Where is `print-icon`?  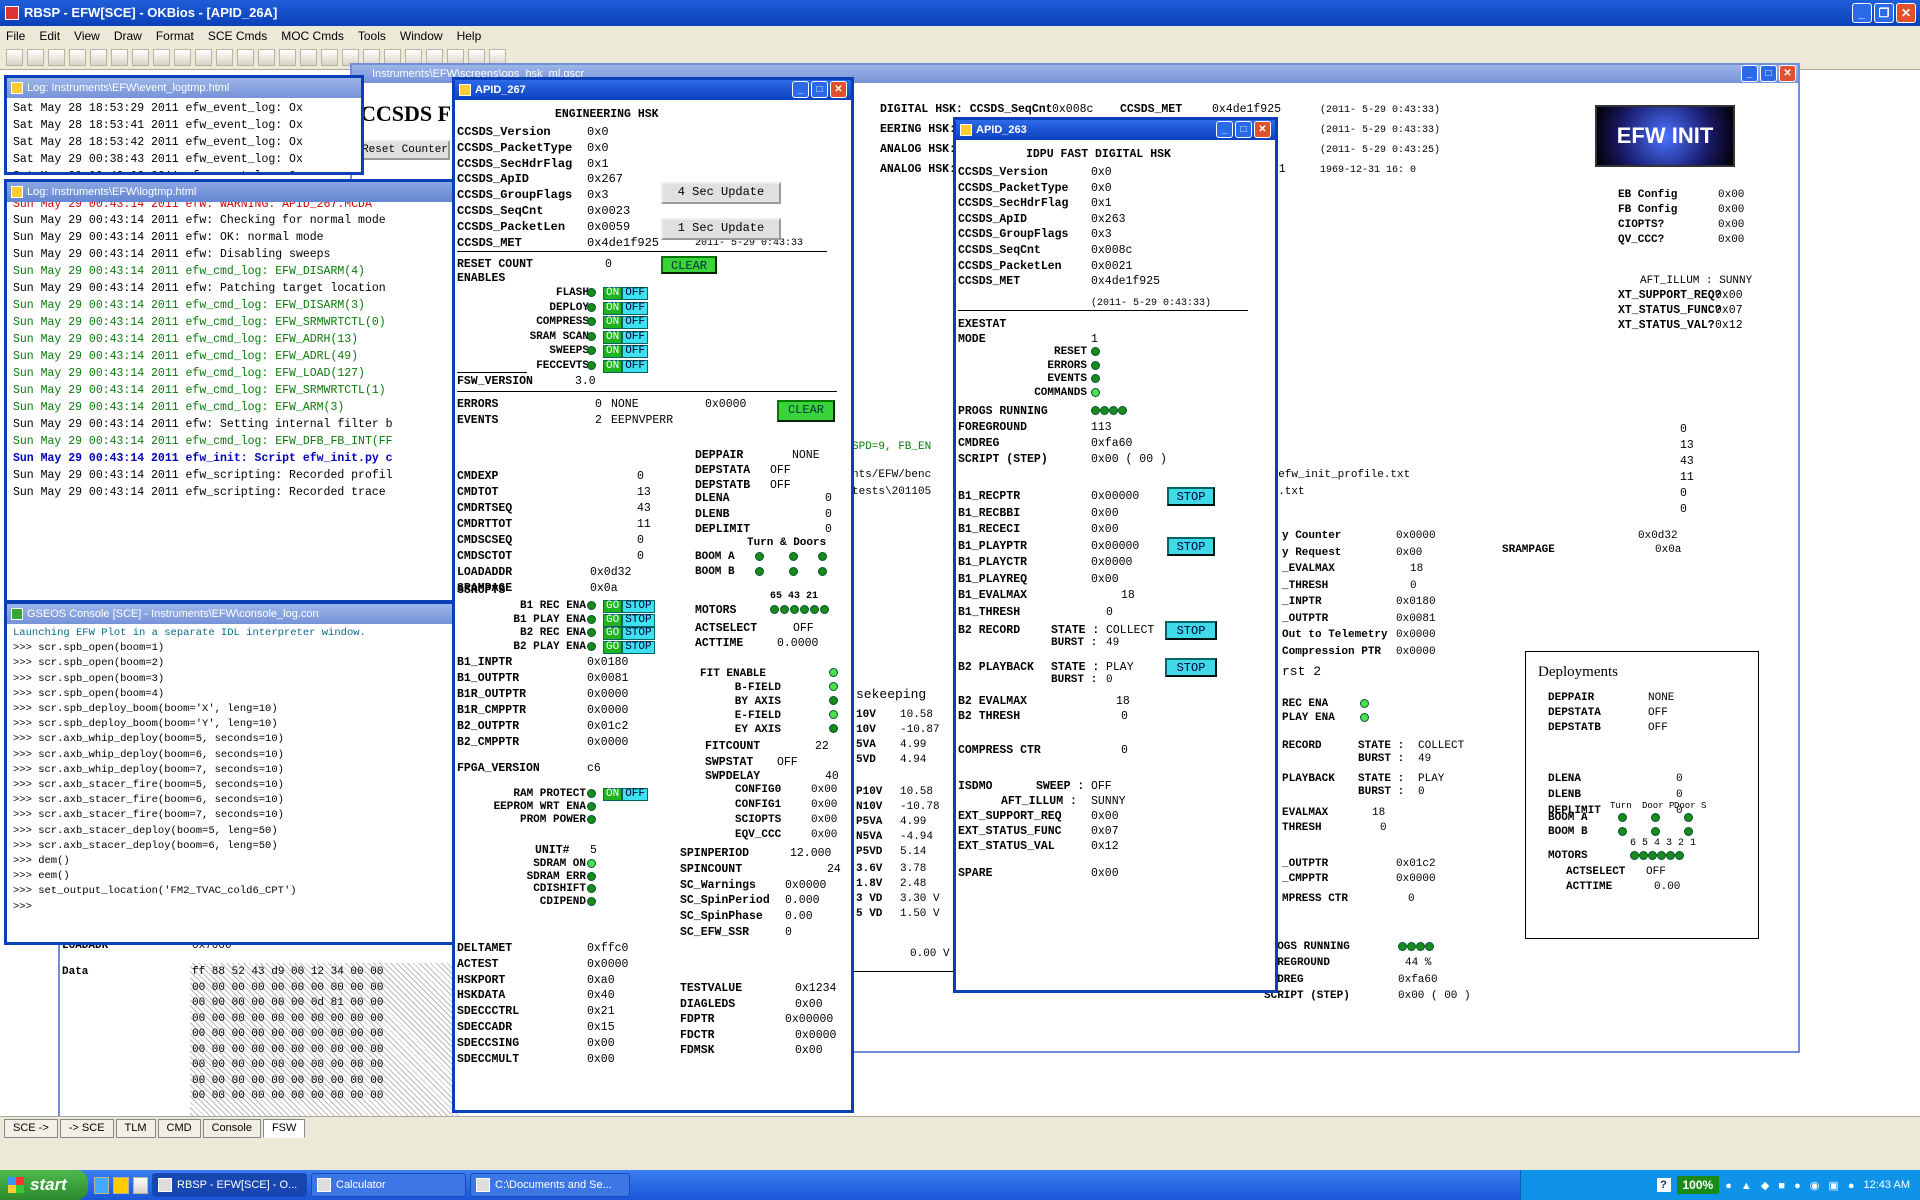
print-icon is located at coordinates (77, 57).